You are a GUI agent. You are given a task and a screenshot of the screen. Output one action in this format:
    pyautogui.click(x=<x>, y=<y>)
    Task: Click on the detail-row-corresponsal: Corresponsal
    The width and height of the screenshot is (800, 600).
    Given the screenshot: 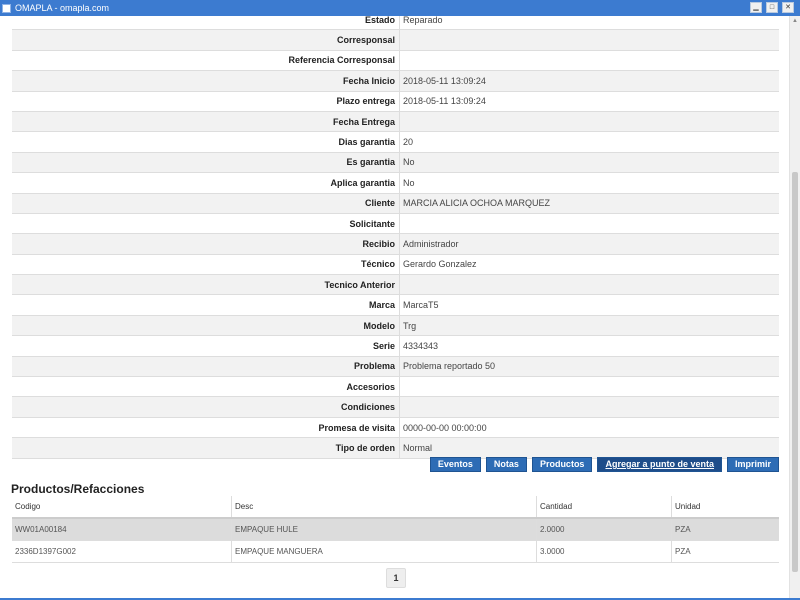 What is the action you would take?
    pyautogui.click(x=395, y=40)
    